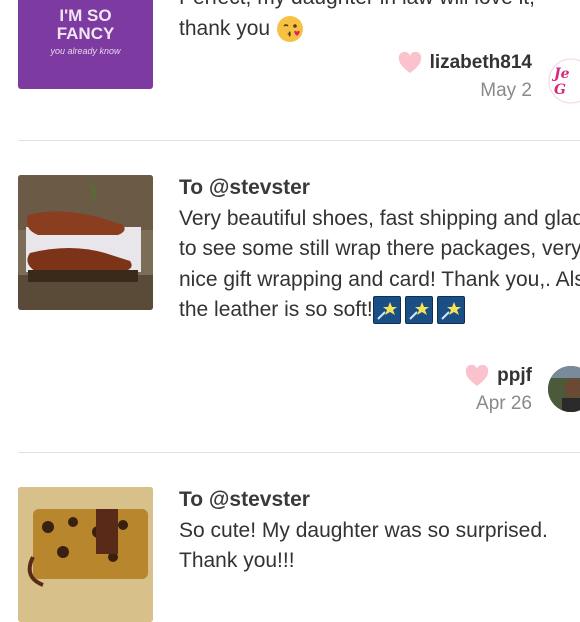  Describe the element at coordinates (498, 389) in the screenshot. I see `review-meta: ppjf Apr 26` at that location.